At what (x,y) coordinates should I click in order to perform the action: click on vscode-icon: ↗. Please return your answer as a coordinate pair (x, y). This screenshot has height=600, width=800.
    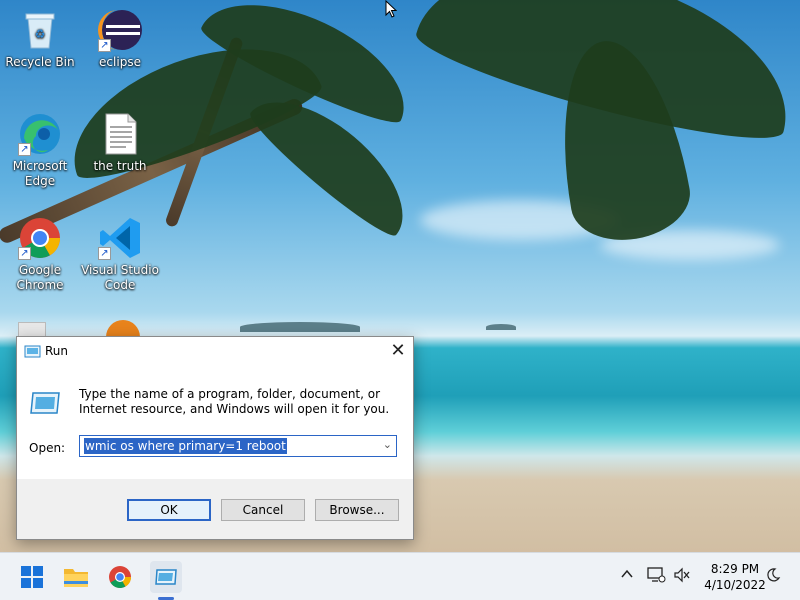
    Looking at the image, I should click on (120, 238).